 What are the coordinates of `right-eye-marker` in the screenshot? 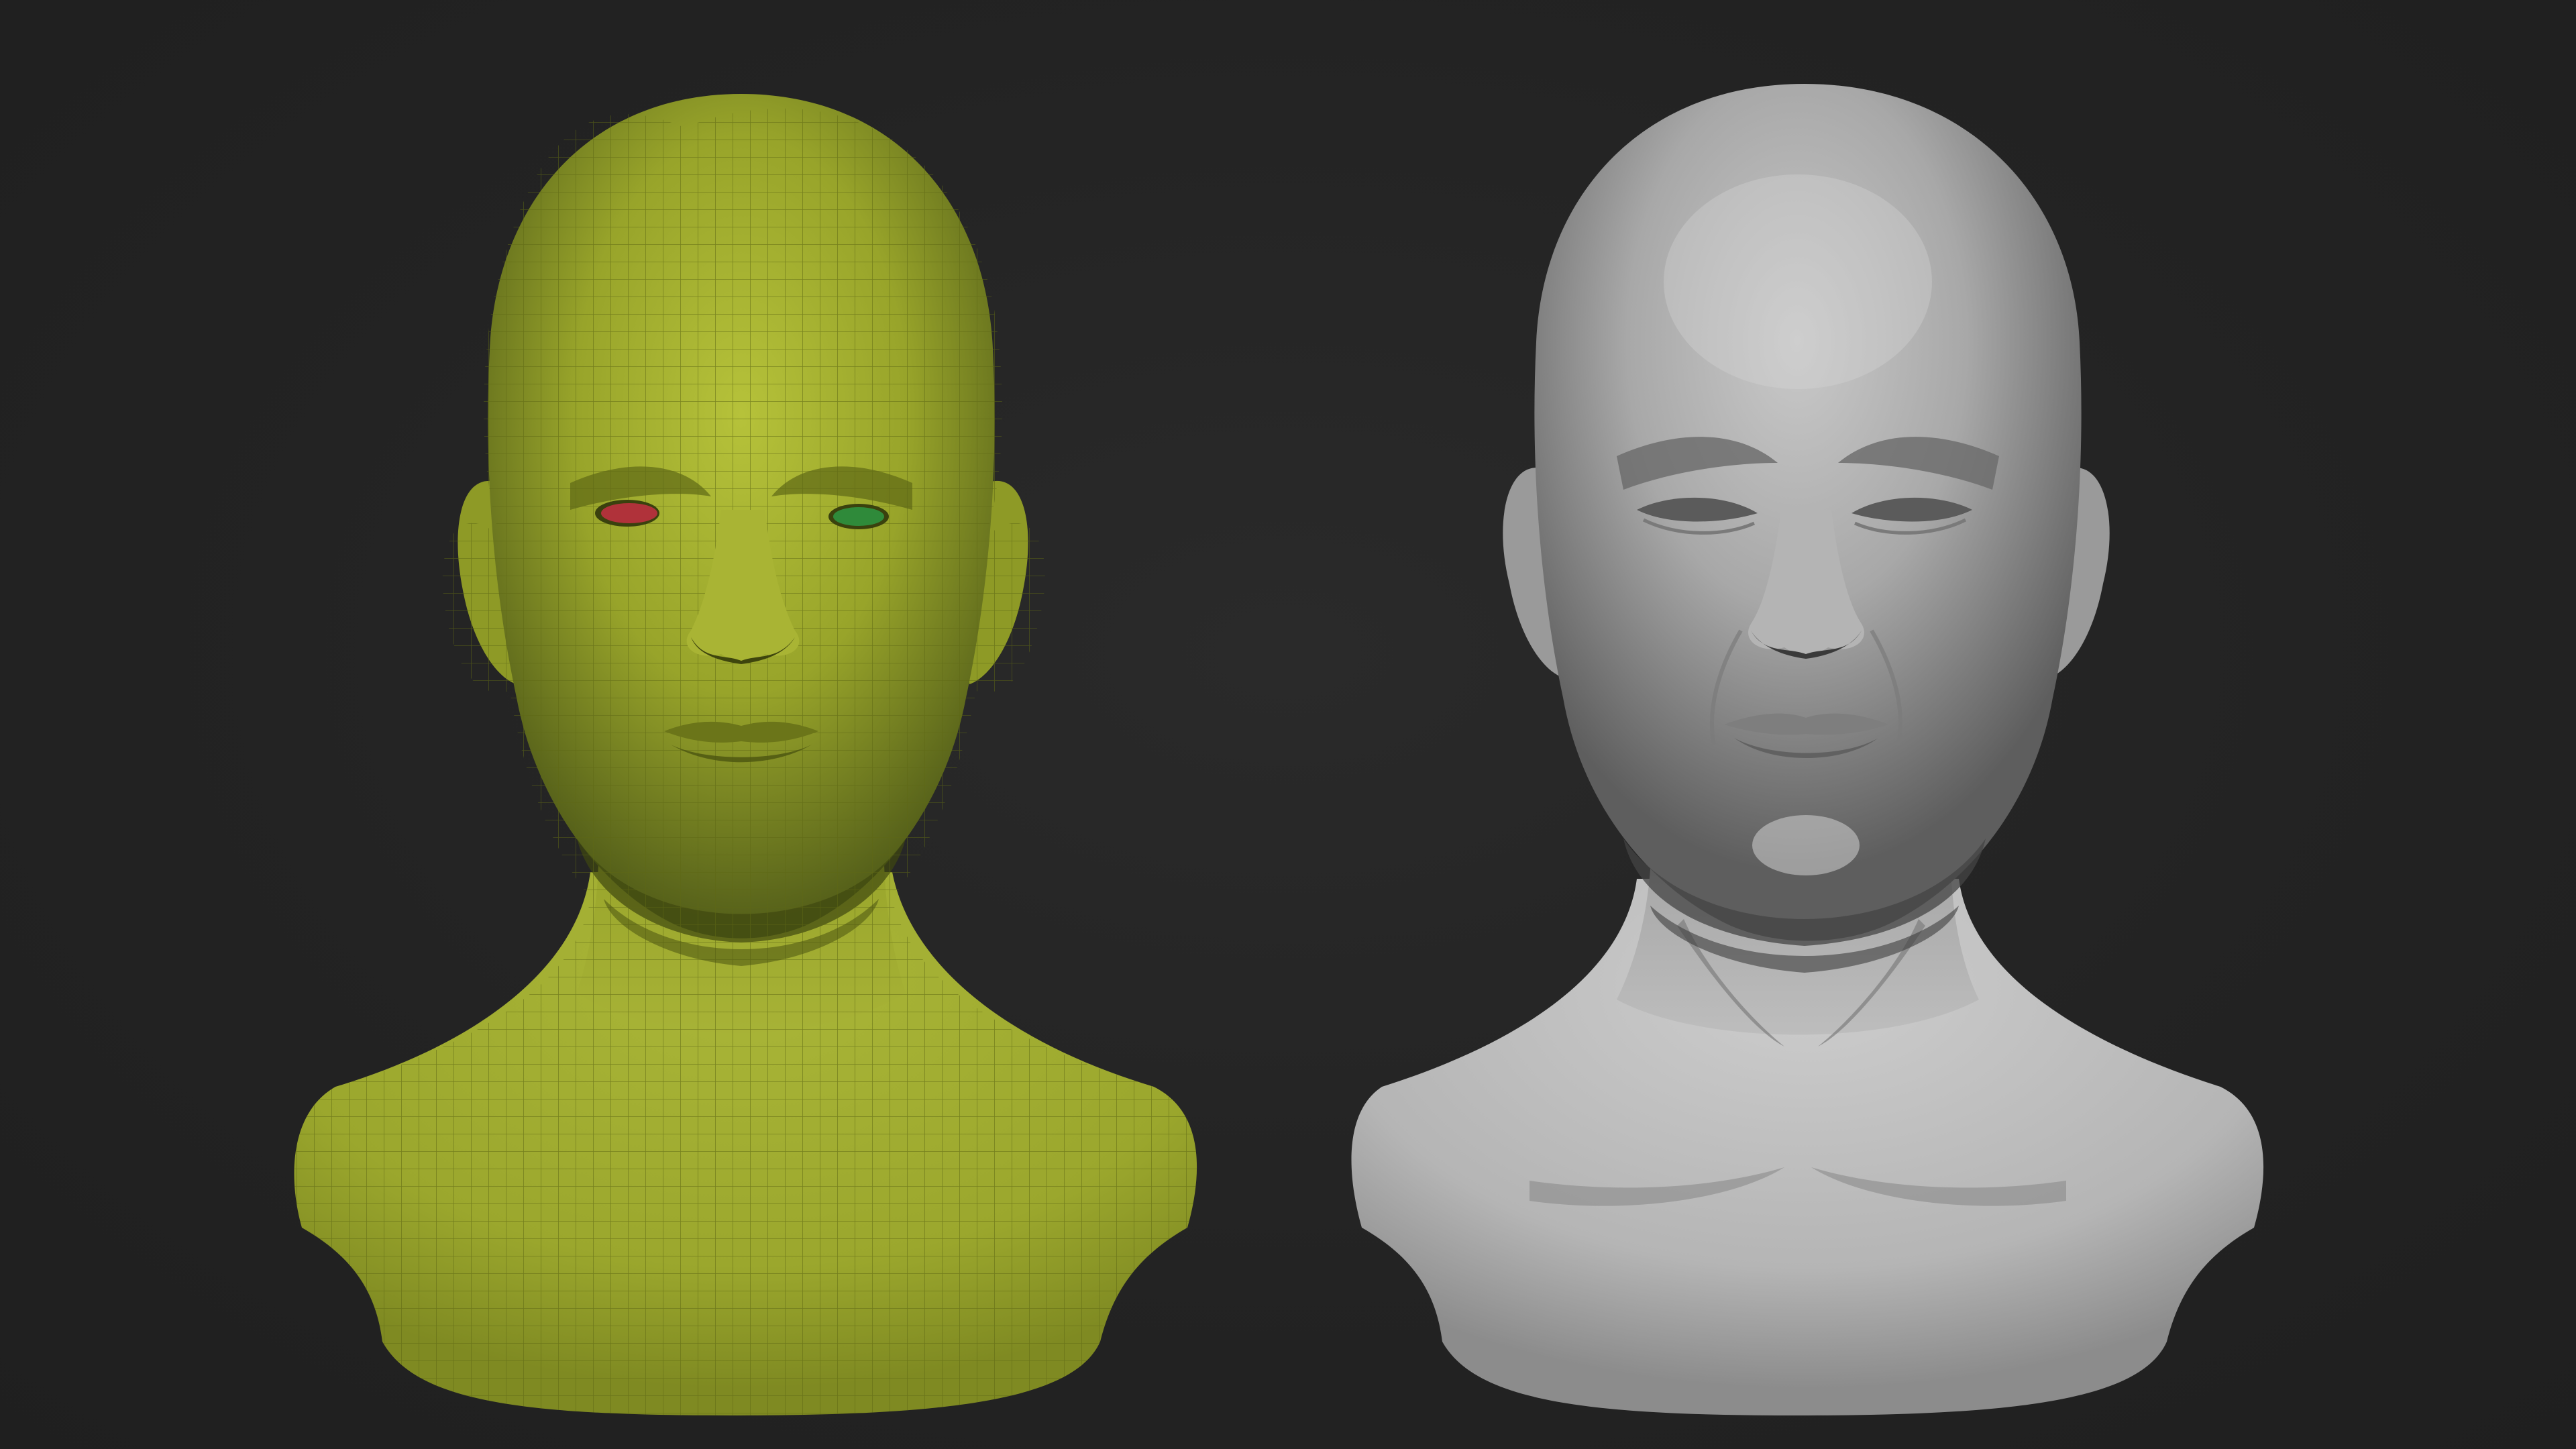 It's located at (858, 516).